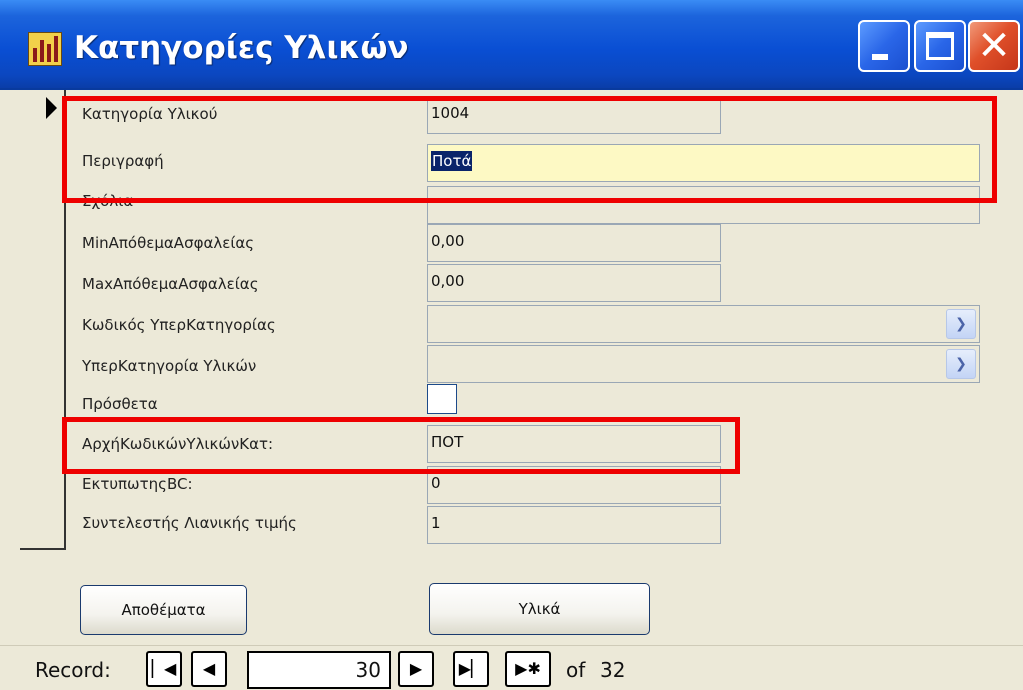 Image resolution: width=1023 pixels, height=690 pixels. What do you see at coordinates (51, 108) in the screenshot?
I see `current-record-arrow-icon` at bounding box center [51, 108].